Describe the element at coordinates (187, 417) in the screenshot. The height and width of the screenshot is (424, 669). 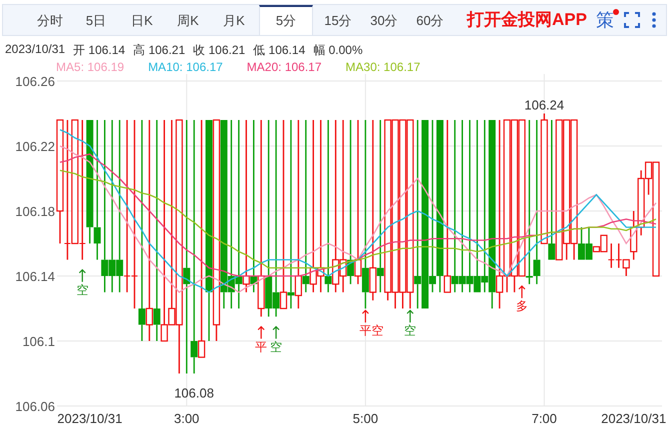
I see `x-axis-label: 3:00` at that location.